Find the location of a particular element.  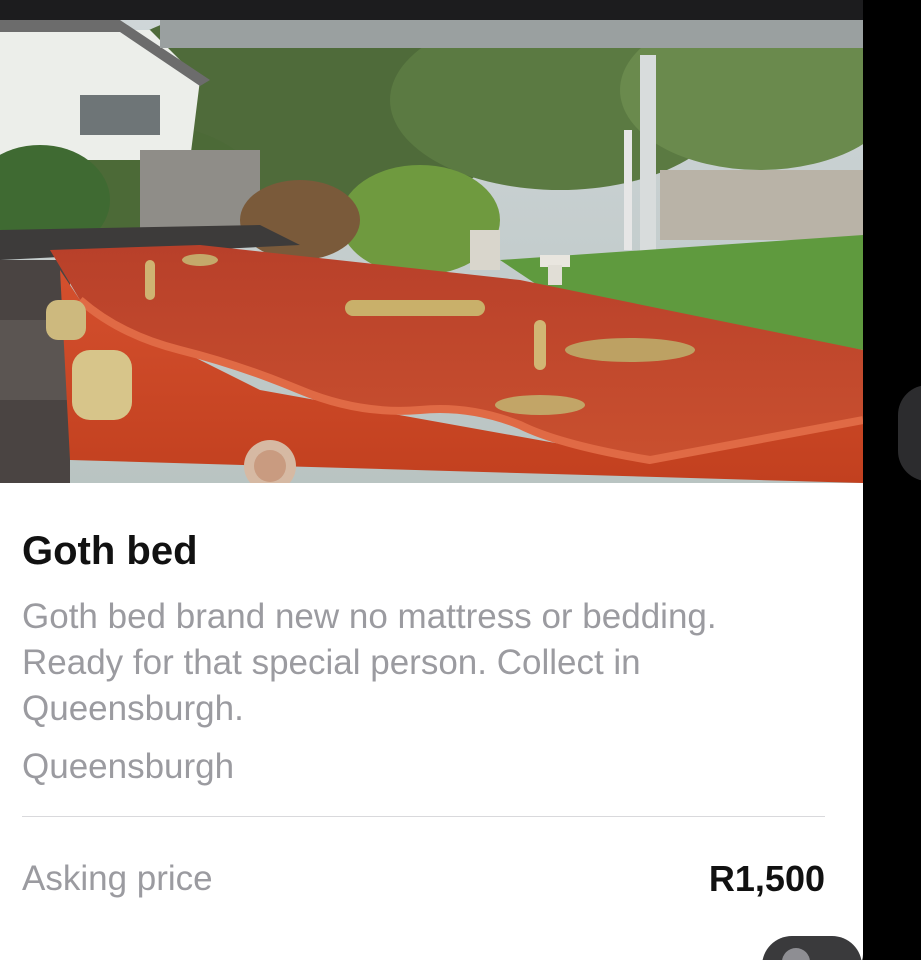

listing-location: Queensburgh is located at coordinates (128, 766).